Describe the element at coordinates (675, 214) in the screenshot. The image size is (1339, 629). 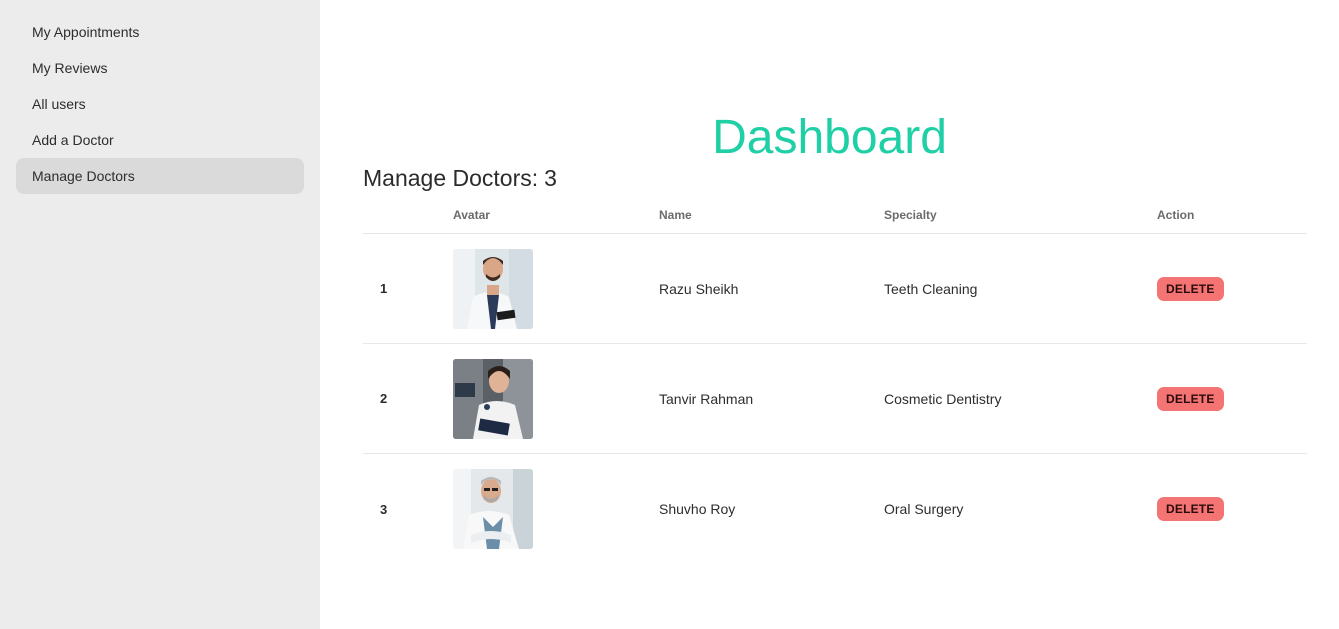
I see `header-name: Name` at that location.